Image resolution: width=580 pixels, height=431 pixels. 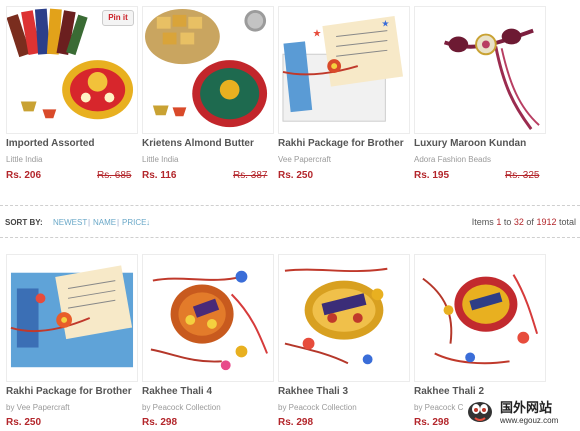 What do you see at coordinates (118, 18) in the screenshot?
I see `pin-it-button: Pin it` at bounding box center [118, 18].